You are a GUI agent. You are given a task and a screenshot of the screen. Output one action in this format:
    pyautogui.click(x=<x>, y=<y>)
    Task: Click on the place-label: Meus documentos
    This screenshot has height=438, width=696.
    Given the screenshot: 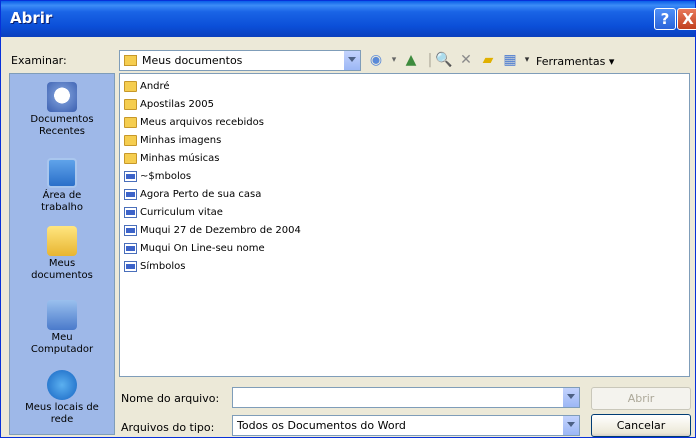 What is the action you would take?
    pyautogui.click(x=62, y=269)
    